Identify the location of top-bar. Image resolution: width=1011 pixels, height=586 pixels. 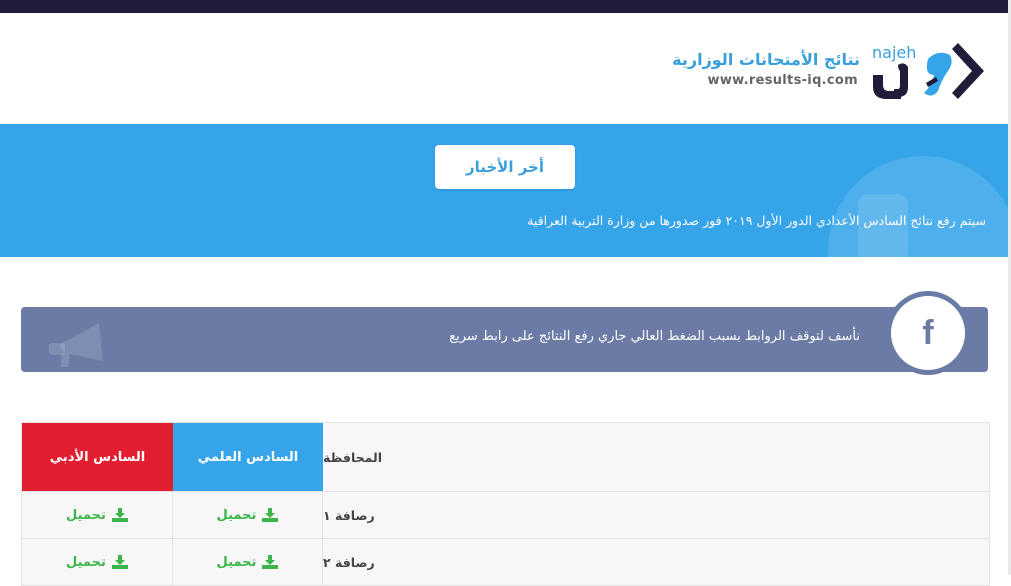
(504, 6).